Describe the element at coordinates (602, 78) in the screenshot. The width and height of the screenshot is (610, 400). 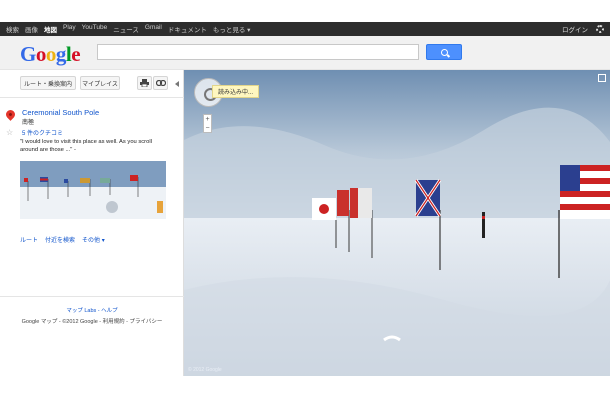
I see `expand-icon` at that location.